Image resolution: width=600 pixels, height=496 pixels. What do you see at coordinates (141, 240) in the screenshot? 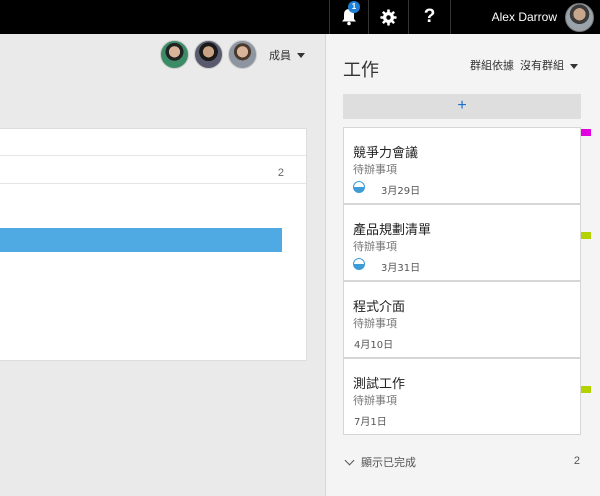
I see `progress-bar` at bounding box center [141, 240].